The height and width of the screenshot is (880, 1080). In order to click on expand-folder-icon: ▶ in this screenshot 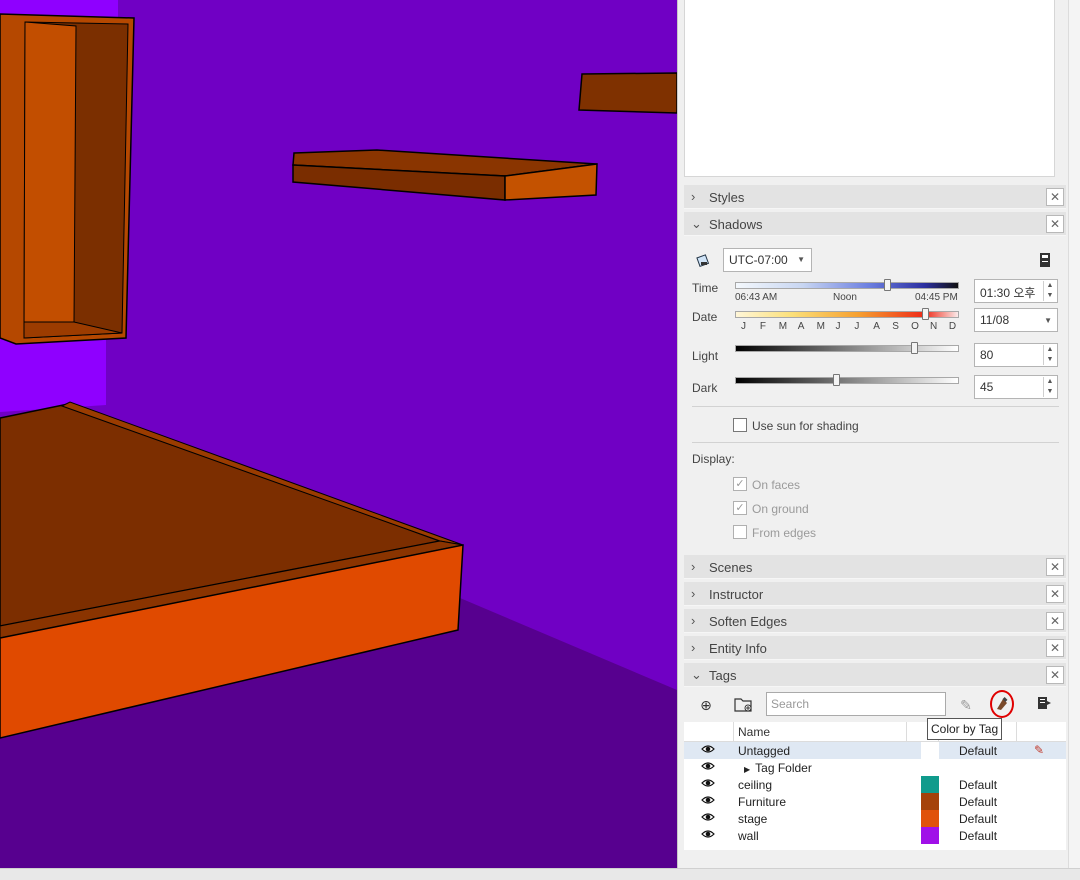, I will do `click(747, 769)`.